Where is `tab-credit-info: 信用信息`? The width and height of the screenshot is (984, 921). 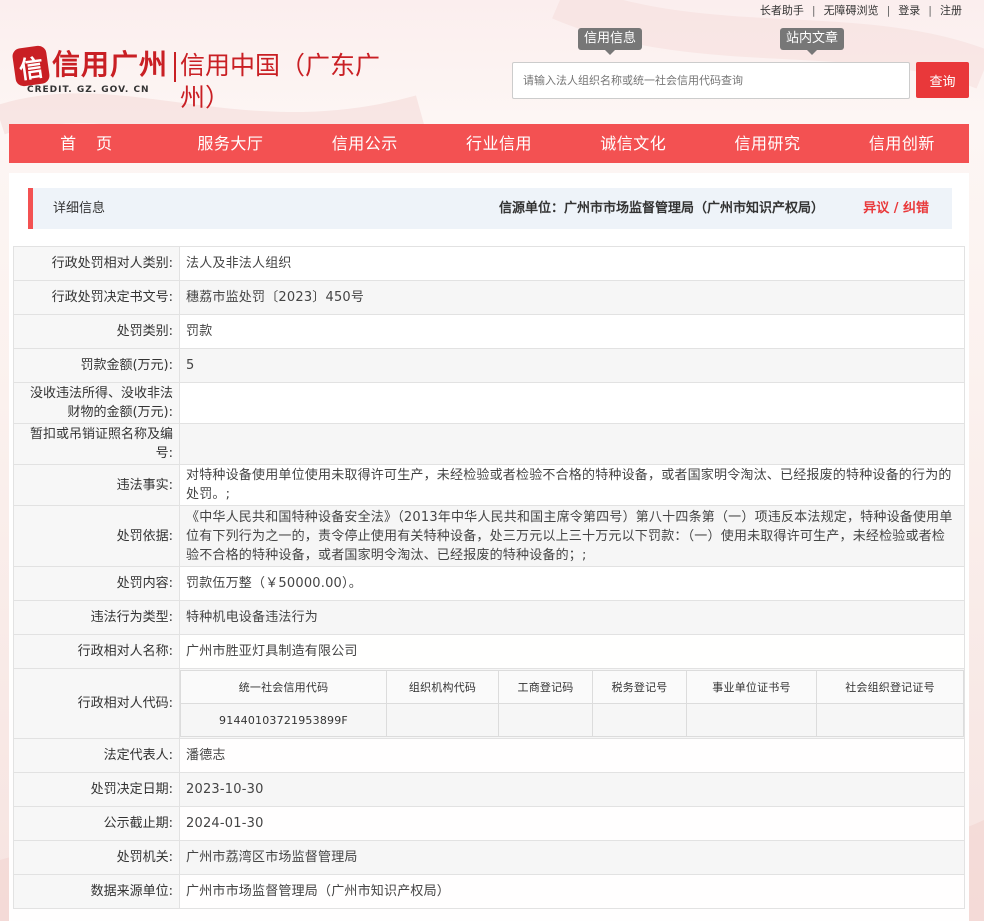 tab-credit-info: 信用信息 is located at coordinates (610, 41).